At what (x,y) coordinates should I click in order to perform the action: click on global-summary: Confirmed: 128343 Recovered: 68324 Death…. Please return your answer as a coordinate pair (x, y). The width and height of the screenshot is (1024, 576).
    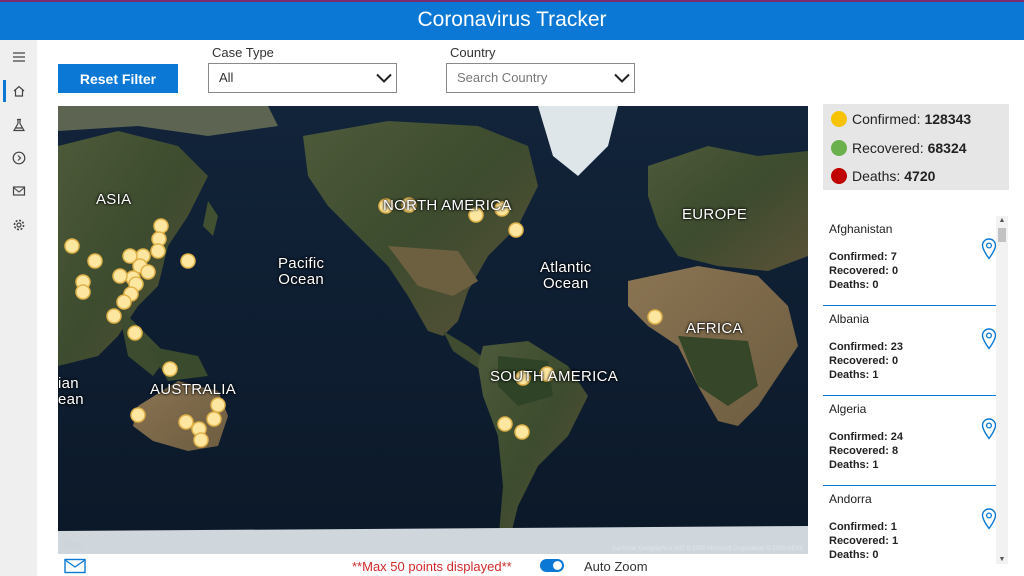
    Looking at the image, I should click on (916, 147).